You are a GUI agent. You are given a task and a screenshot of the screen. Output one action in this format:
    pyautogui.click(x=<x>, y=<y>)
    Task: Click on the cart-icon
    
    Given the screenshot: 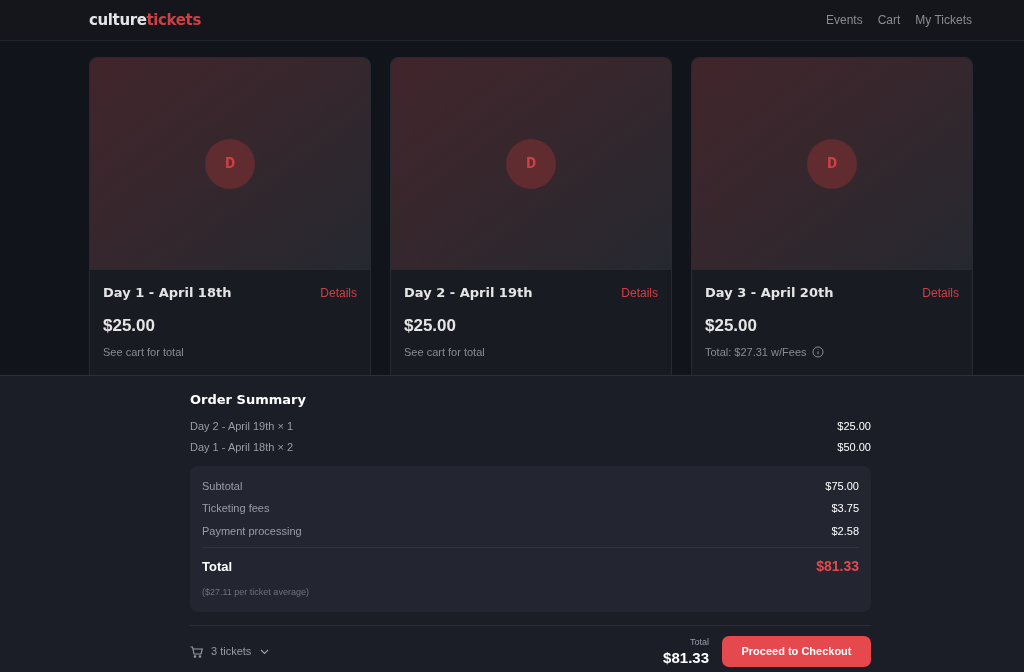 What is the action you would take?
    pyautogui.click(x=196, y=651)
    